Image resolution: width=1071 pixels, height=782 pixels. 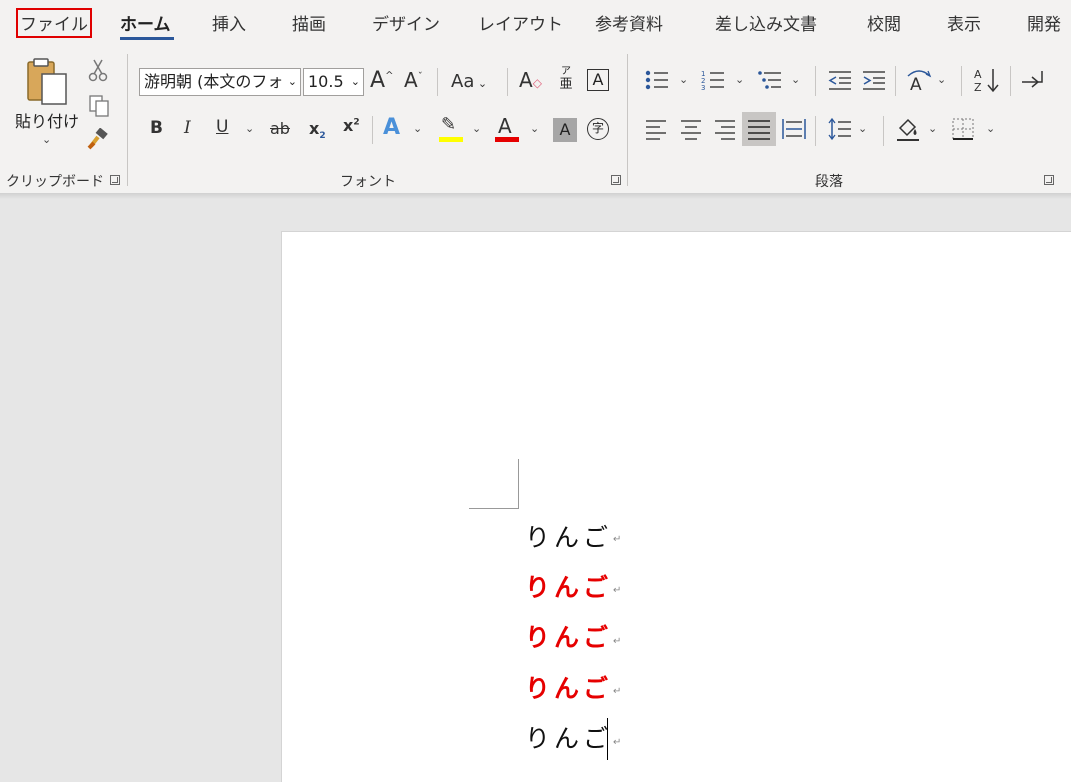 What do you see at coordinates (54, 23) in the screenshot?
I see `tab-file: ファイル` at bounding box center [54, 23].